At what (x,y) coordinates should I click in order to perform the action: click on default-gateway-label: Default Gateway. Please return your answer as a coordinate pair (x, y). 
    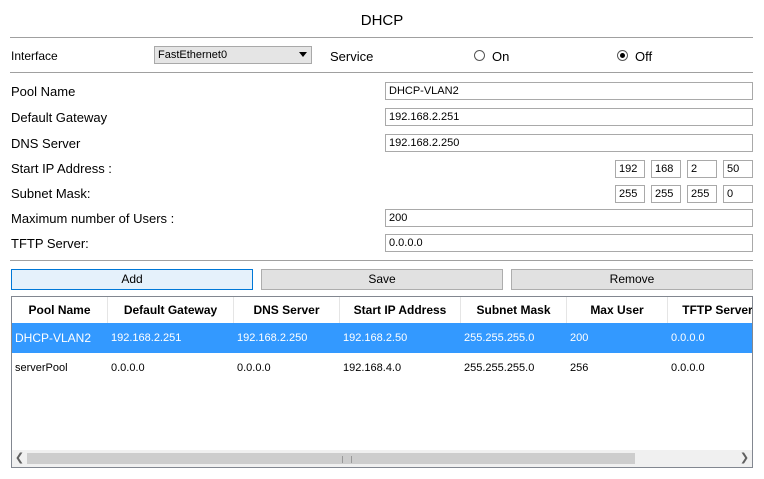
    Looking at the image, I should click on (59, 117).